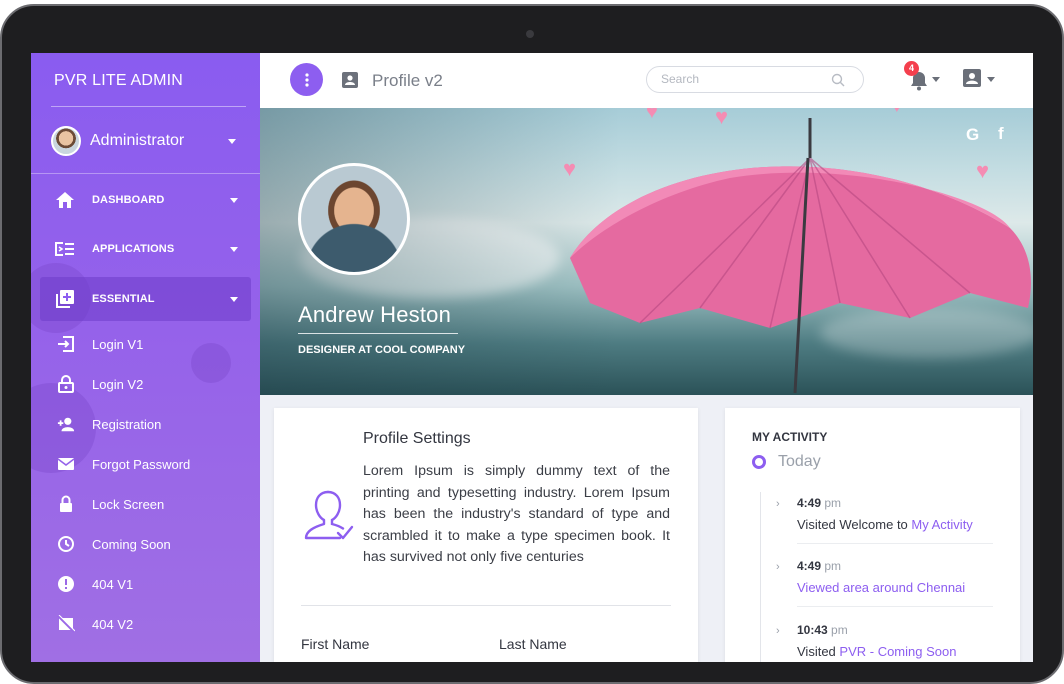 This screenshot has width=1064, height=684. What do you see at coordinates (760, 577) in the screenshot?
I see `timeline-line` at bounding box center [760, 577].